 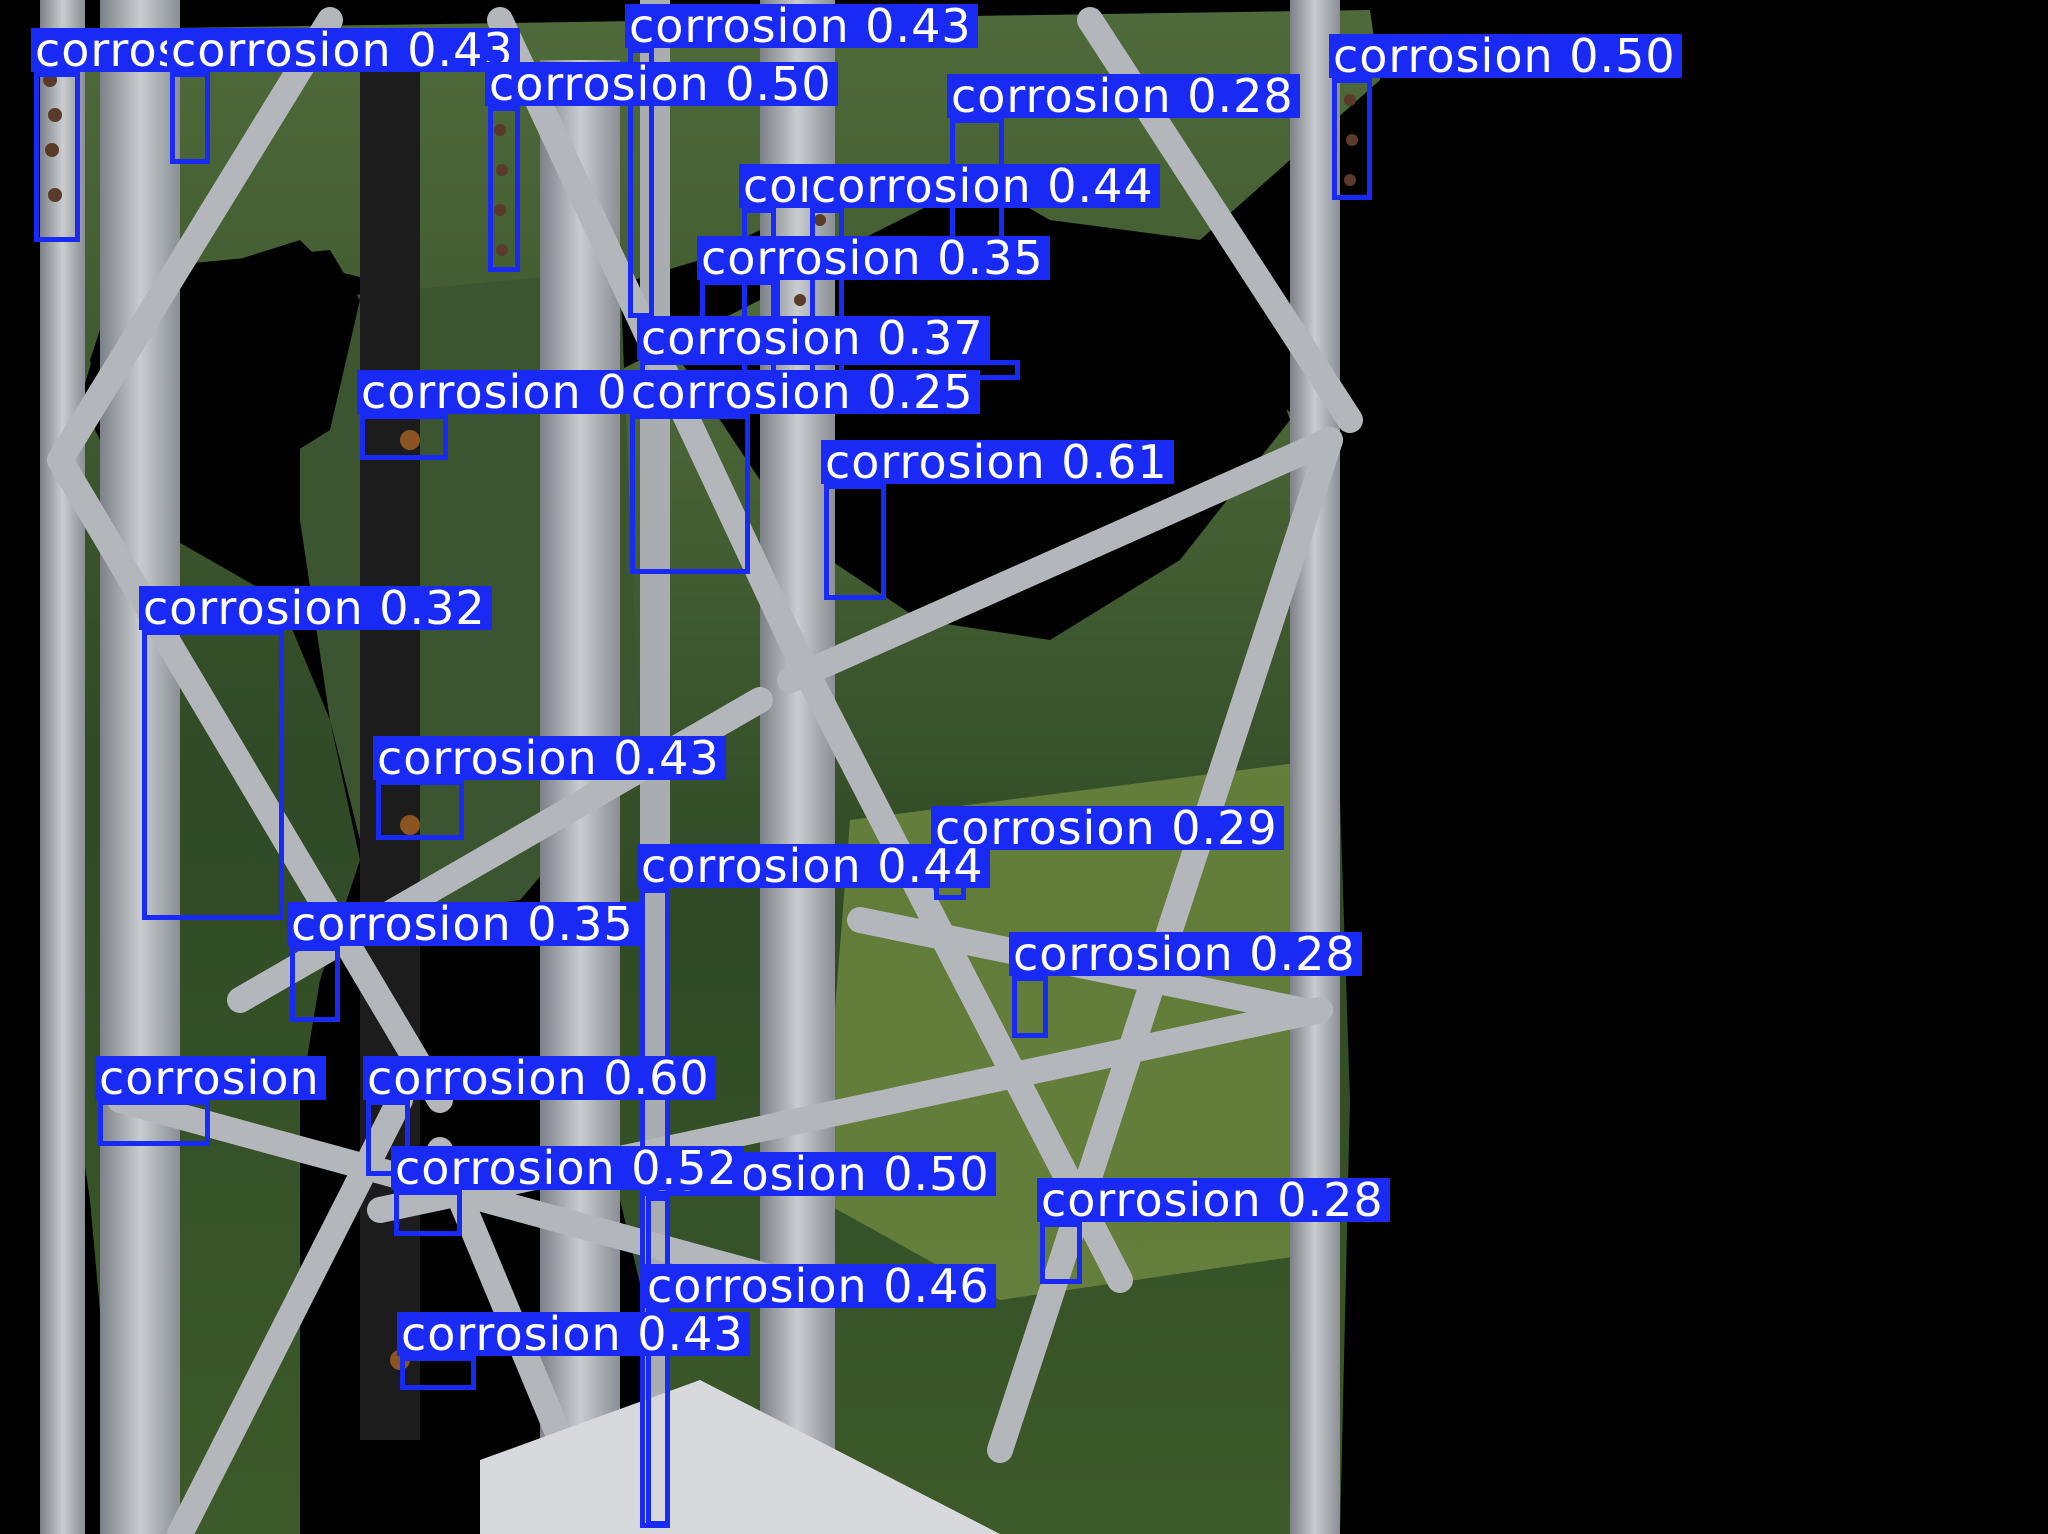 I want to click on detection-label: corrosion 0.46, so click(x=819, y=1286).